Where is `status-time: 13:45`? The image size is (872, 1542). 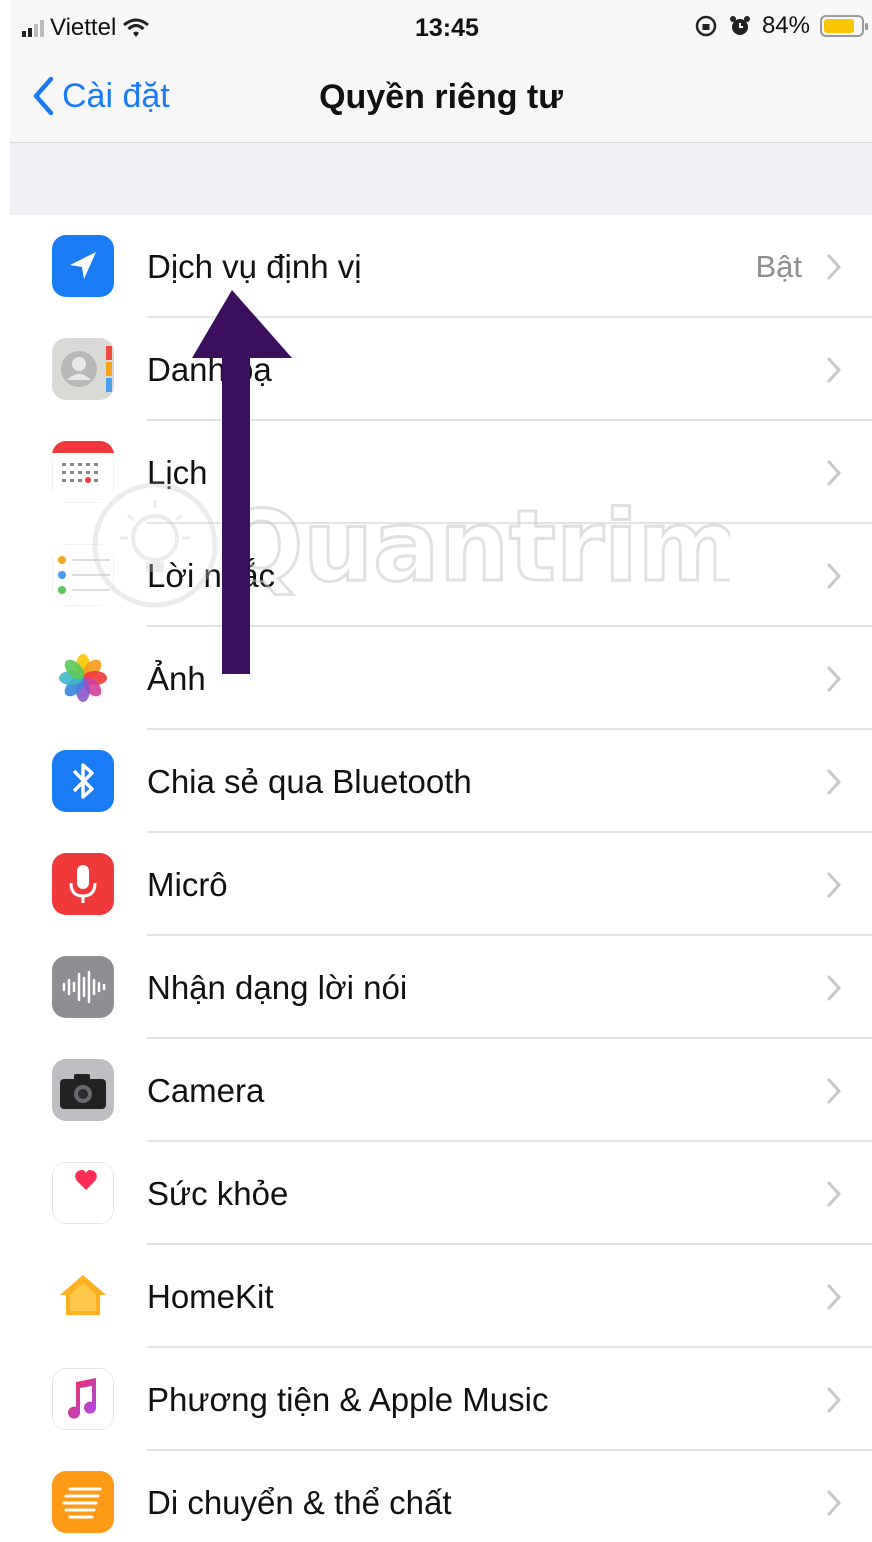
status-time: 13:45 is located at coordinates (447, 28).